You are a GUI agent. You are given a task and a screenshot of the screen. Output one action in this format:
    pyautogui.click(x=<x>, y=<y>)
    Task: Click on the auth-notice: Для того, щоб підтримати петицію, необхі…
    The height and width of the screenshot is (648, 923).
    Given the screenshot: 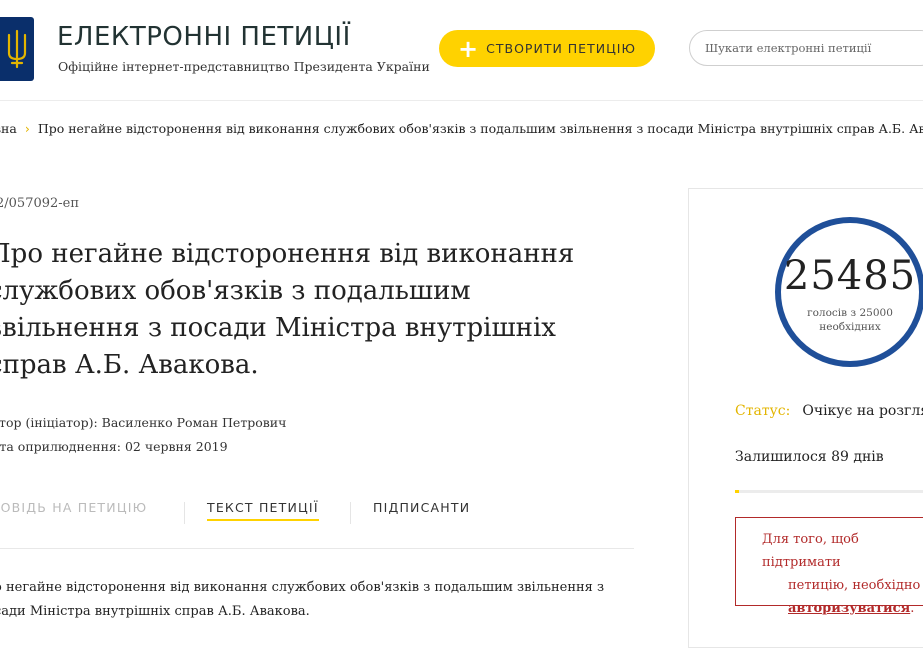 What is the action you would take?
    pyautogui.click(x=829, y=566)
    